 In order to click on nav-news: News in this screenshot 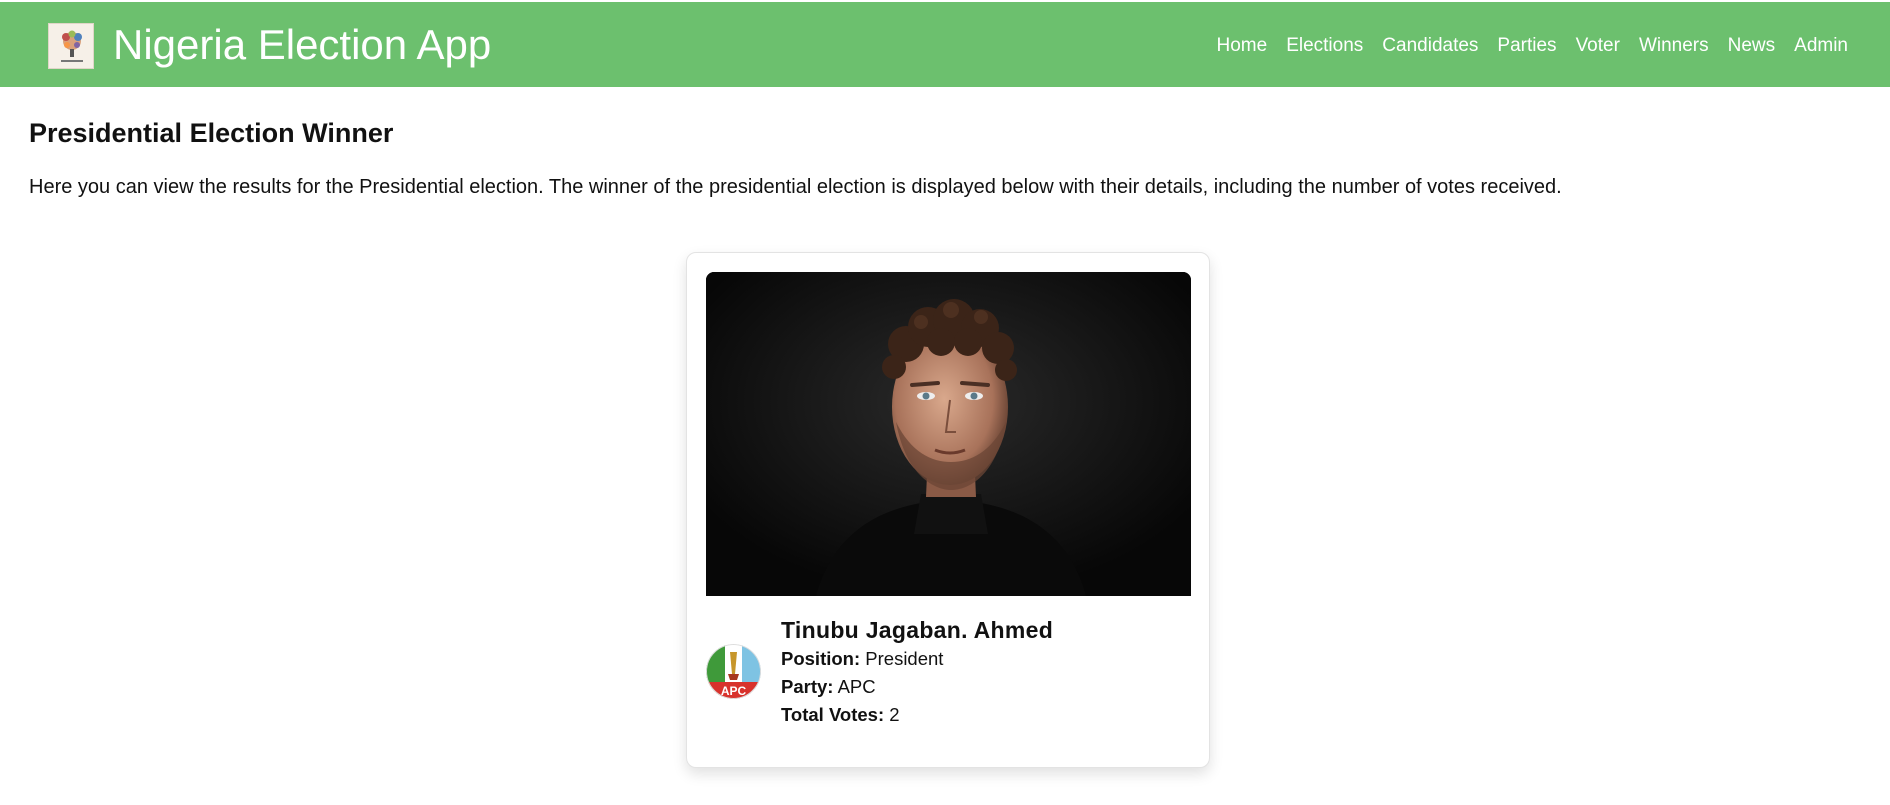, I will do `click(1752, 46)`.